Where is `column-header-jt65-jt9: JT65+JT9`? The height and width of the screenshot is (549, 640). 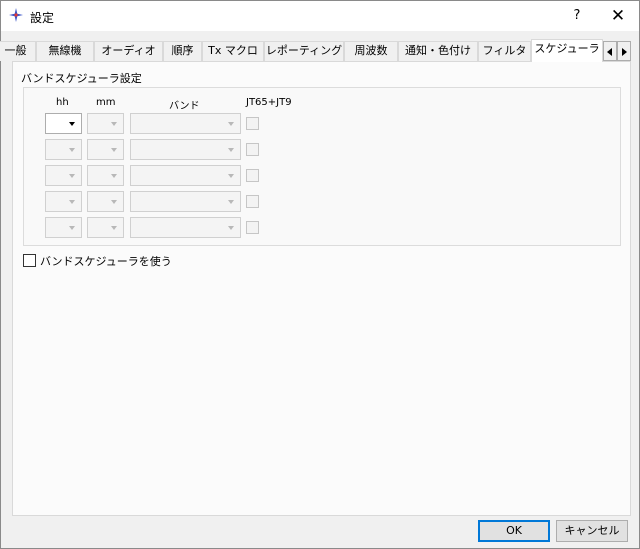 column-header-jt65-jt9: JT65+JT9 is located at coordinates (269, 102).